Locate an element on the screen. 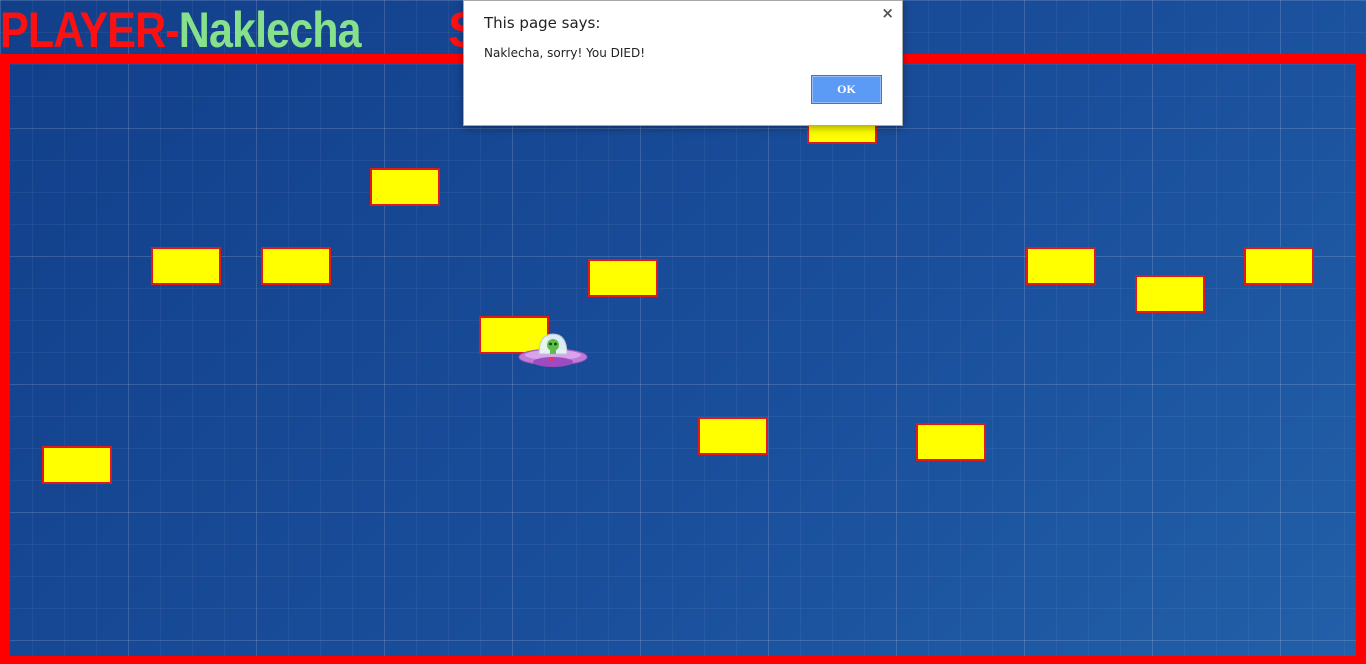  player-label: PLAYER- is located at coordinates (90, 30).